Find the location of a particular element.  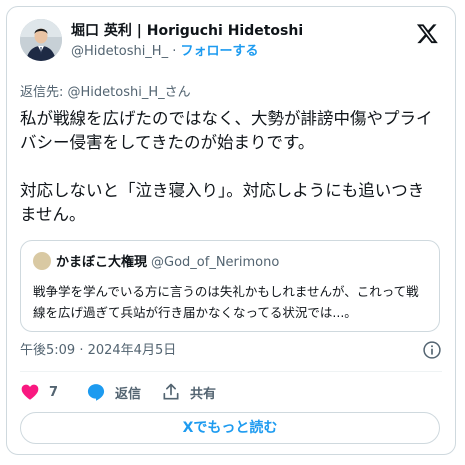

avatar is located at coordinates (41, 40).